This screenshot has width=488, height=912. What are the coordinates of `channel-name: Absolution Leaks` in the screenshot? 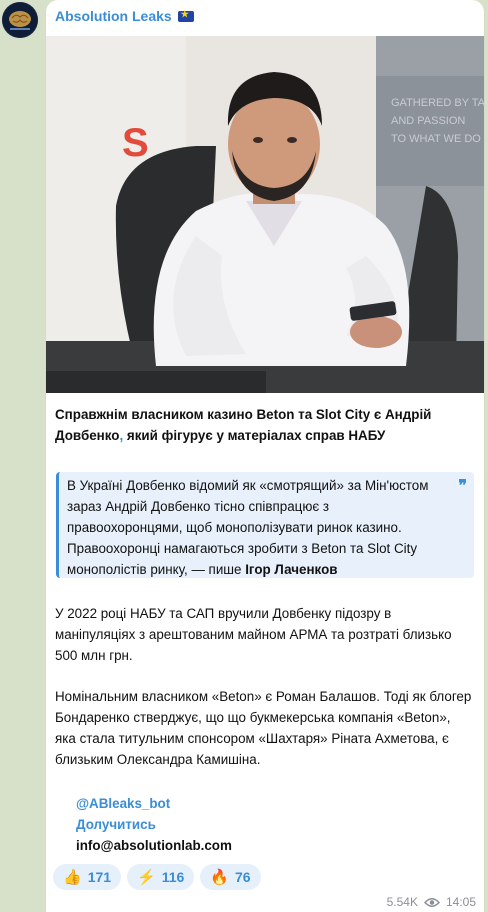 It's located at (124, 16).